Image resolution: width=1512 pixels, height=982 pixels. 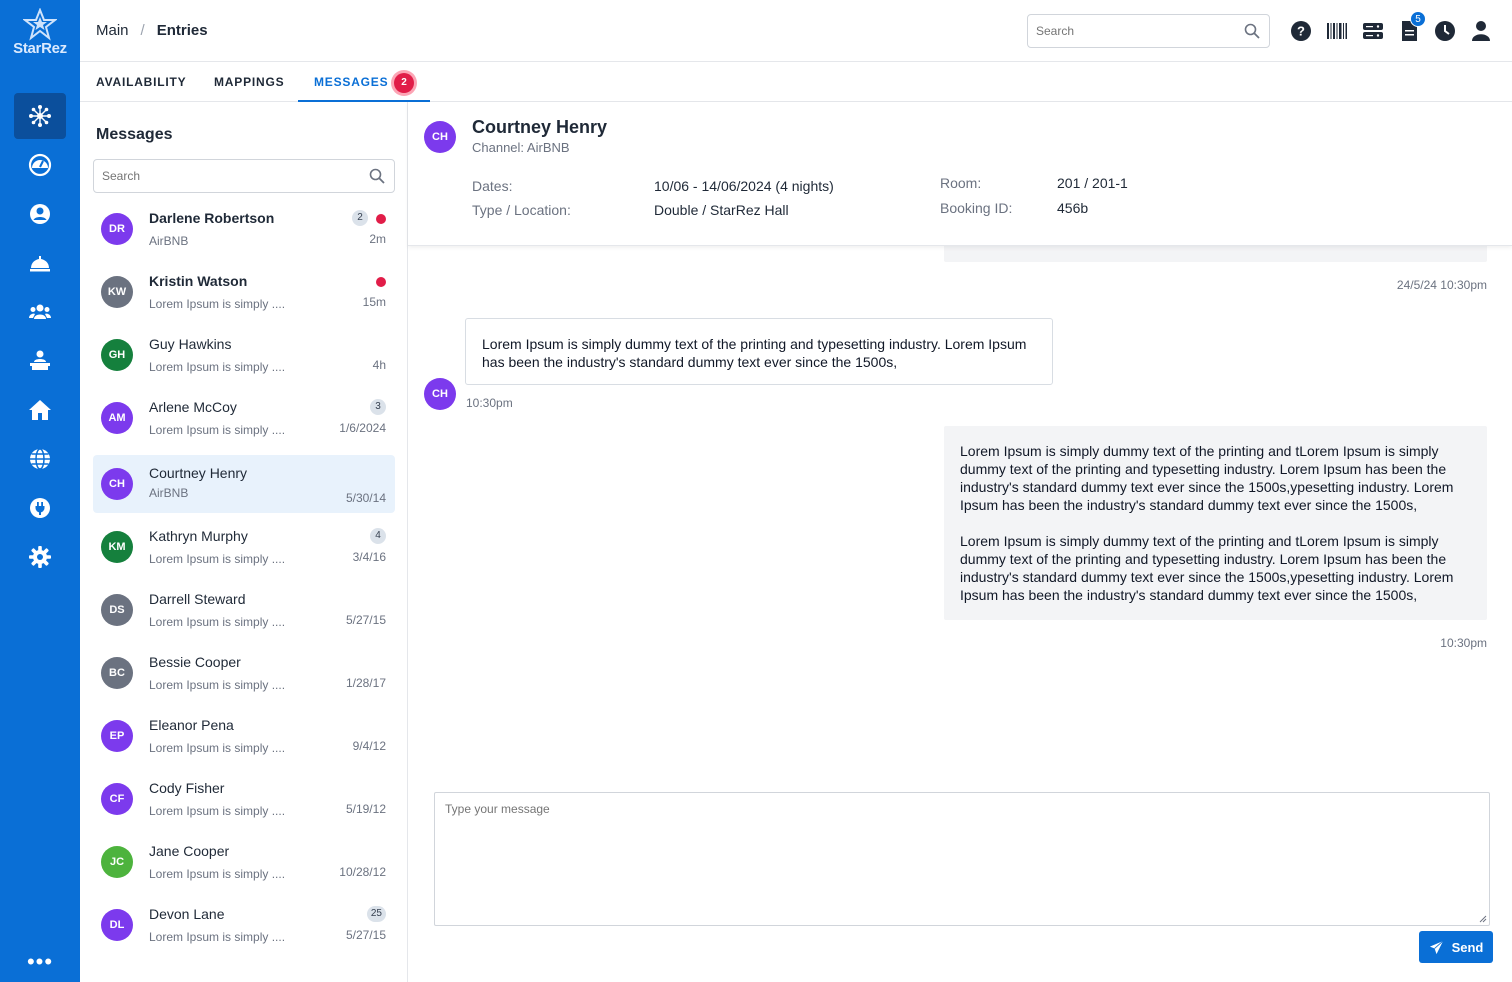 What do you see at coordinates (141, 82) in the screenshot?
I see `tab-availability: AVAILABILITY` at bounding box center [141, 82].